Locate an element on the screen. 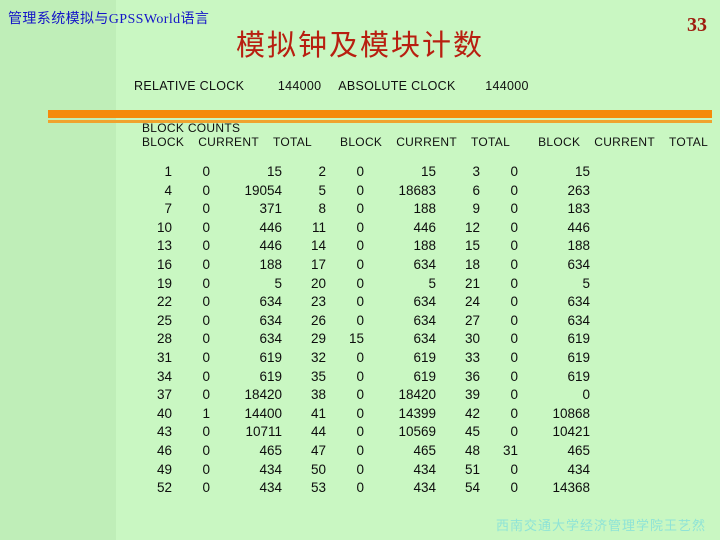 The height and width of the screenshot is (540, 720). column-header-block: BLOCK is located at coordinates (163, 142).